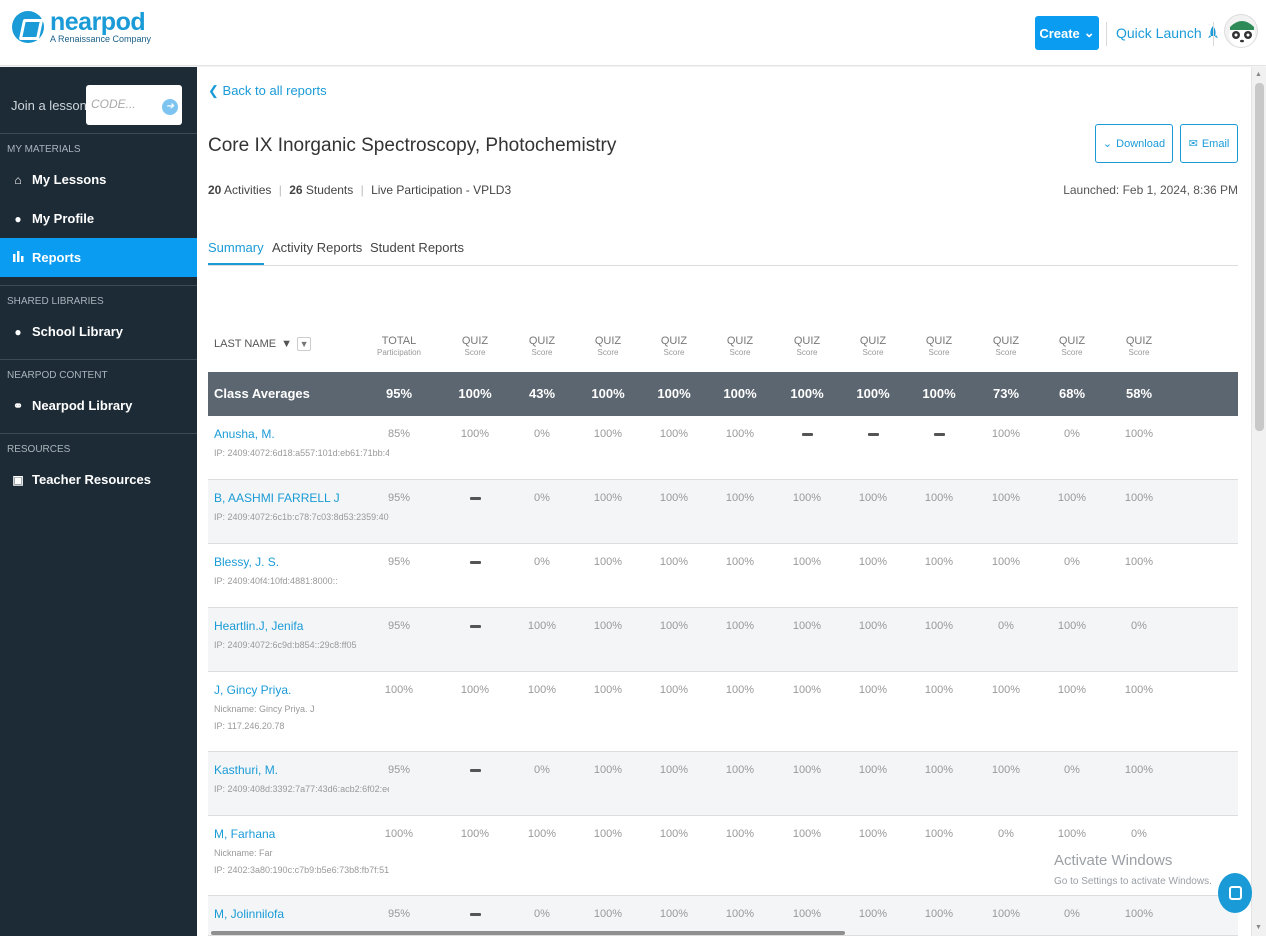 The width and height of the screenshot is (1266, 936). What do you see at coordinates (301, 453) in the screenshot?
I see `student-ip: IP: 2409:4072:6d18:a557:101d:eb61:71bb:4` at bounding box center [301, 453].